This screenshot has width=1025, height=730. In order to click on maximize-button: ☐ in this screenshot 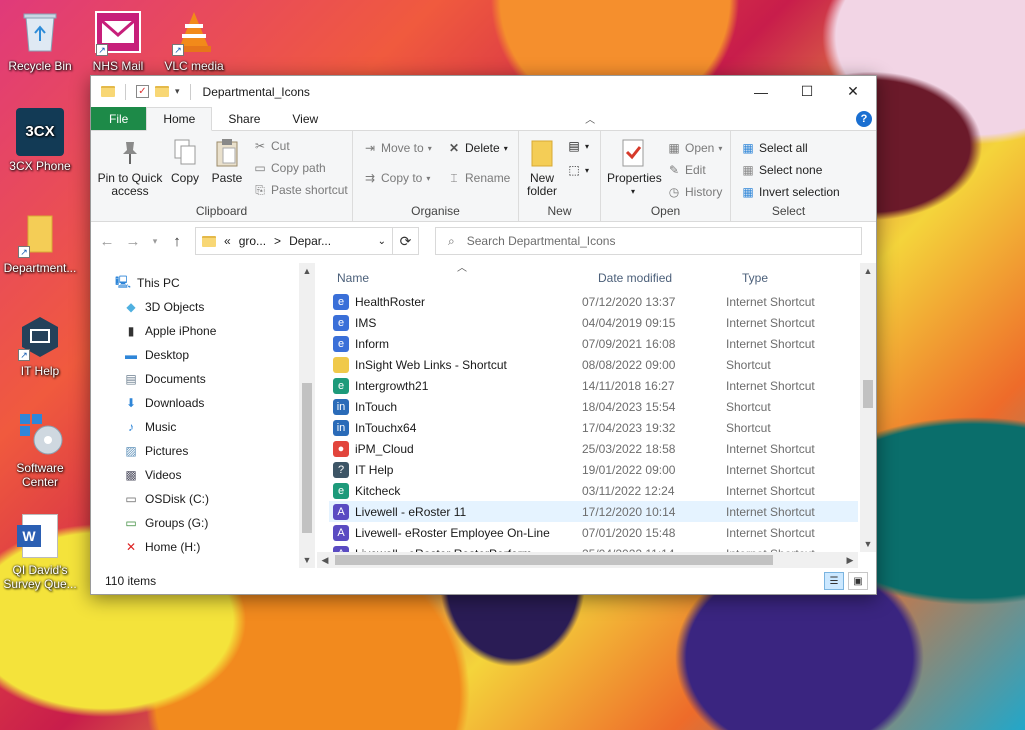, I will do `click(807, 92)`.